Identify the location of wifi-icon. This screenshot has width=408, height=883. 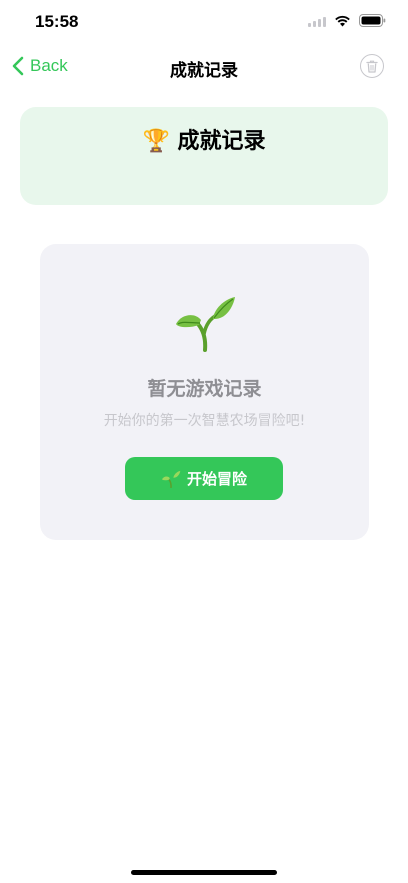
(342, 20).